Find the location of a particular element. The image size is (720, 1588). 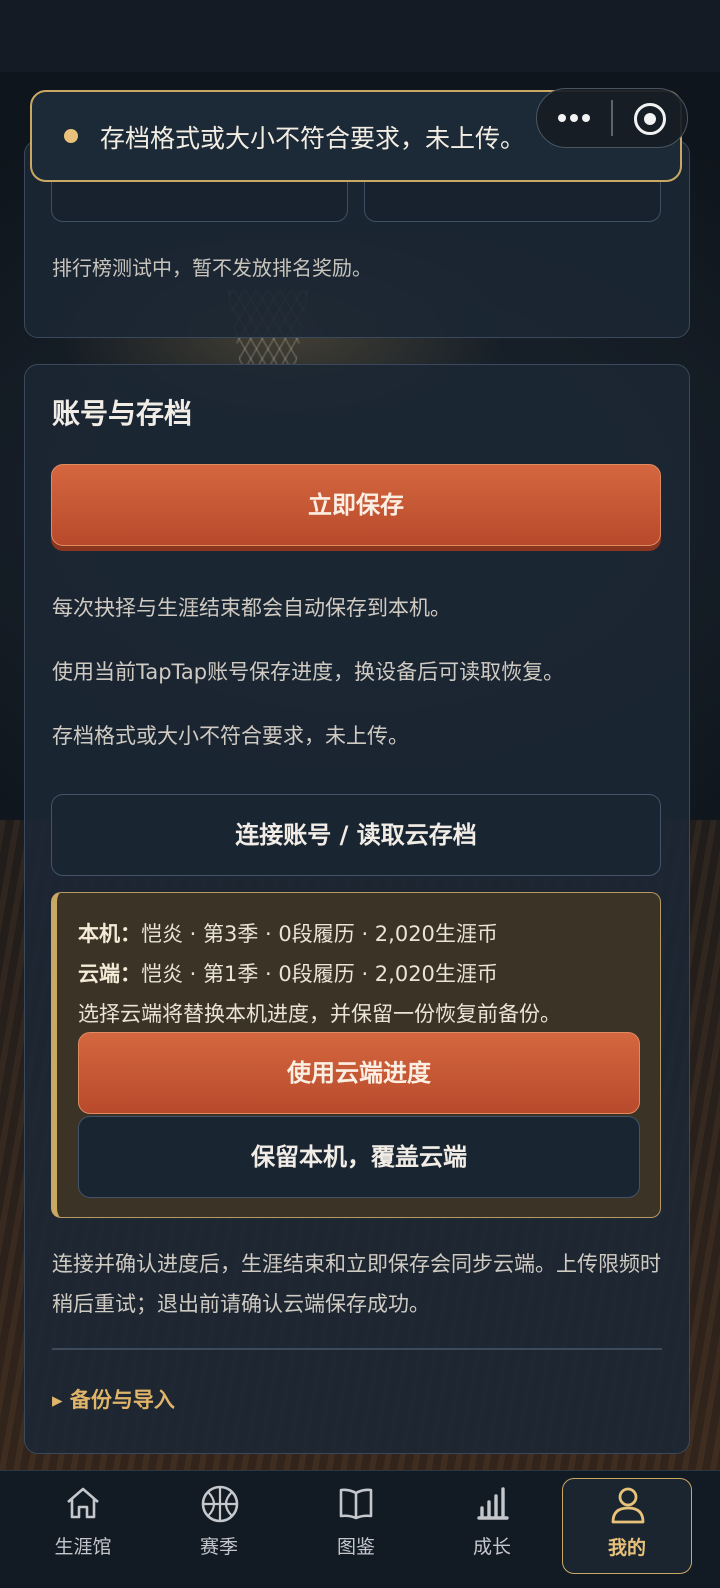

cloud-save-key: 云端： is located at coordinates (109, 974).